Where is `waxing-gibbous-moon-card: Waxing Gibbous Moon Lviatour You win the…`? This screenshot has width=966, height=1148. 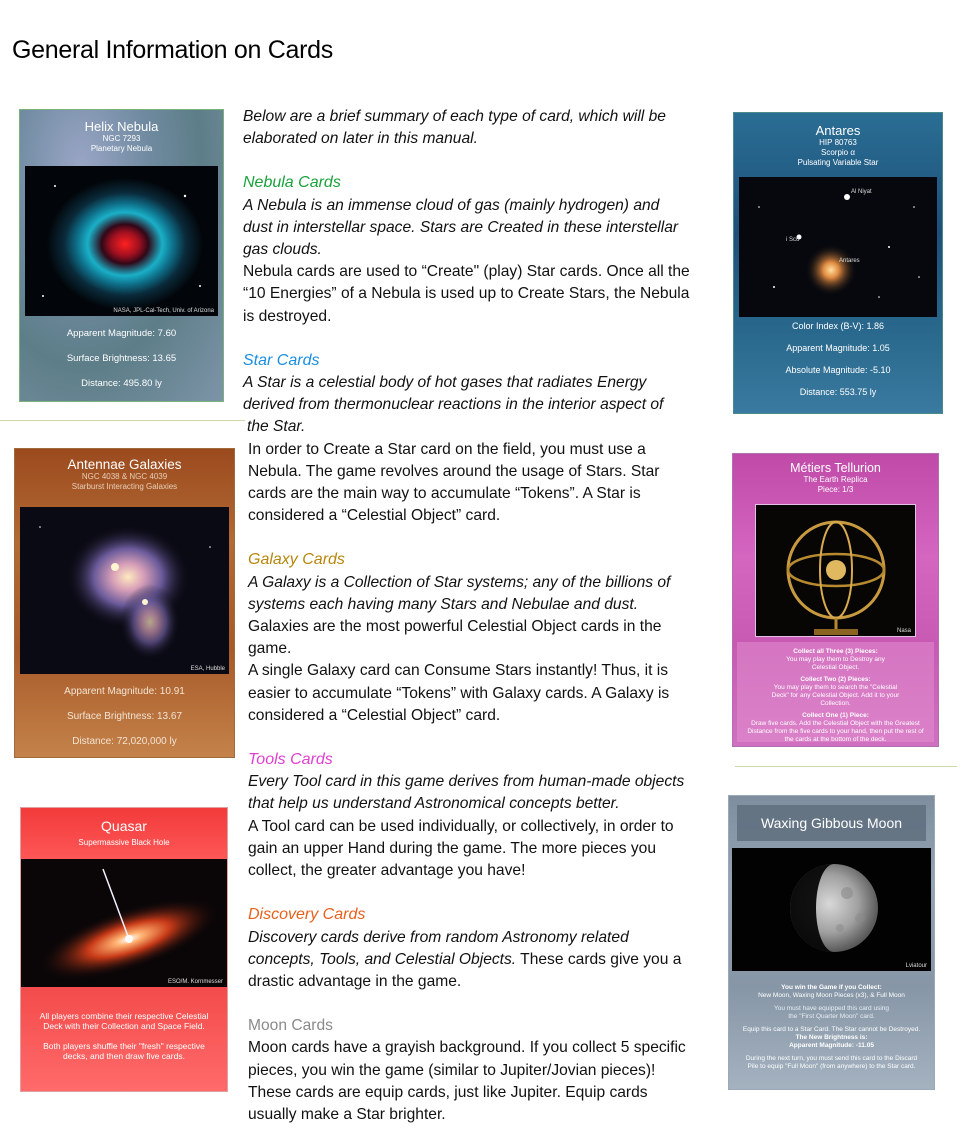 waxing-gibbous-moon-card: Waxing Gibbous Moon Lviatour You win the… is located at coordinates (831, 942).